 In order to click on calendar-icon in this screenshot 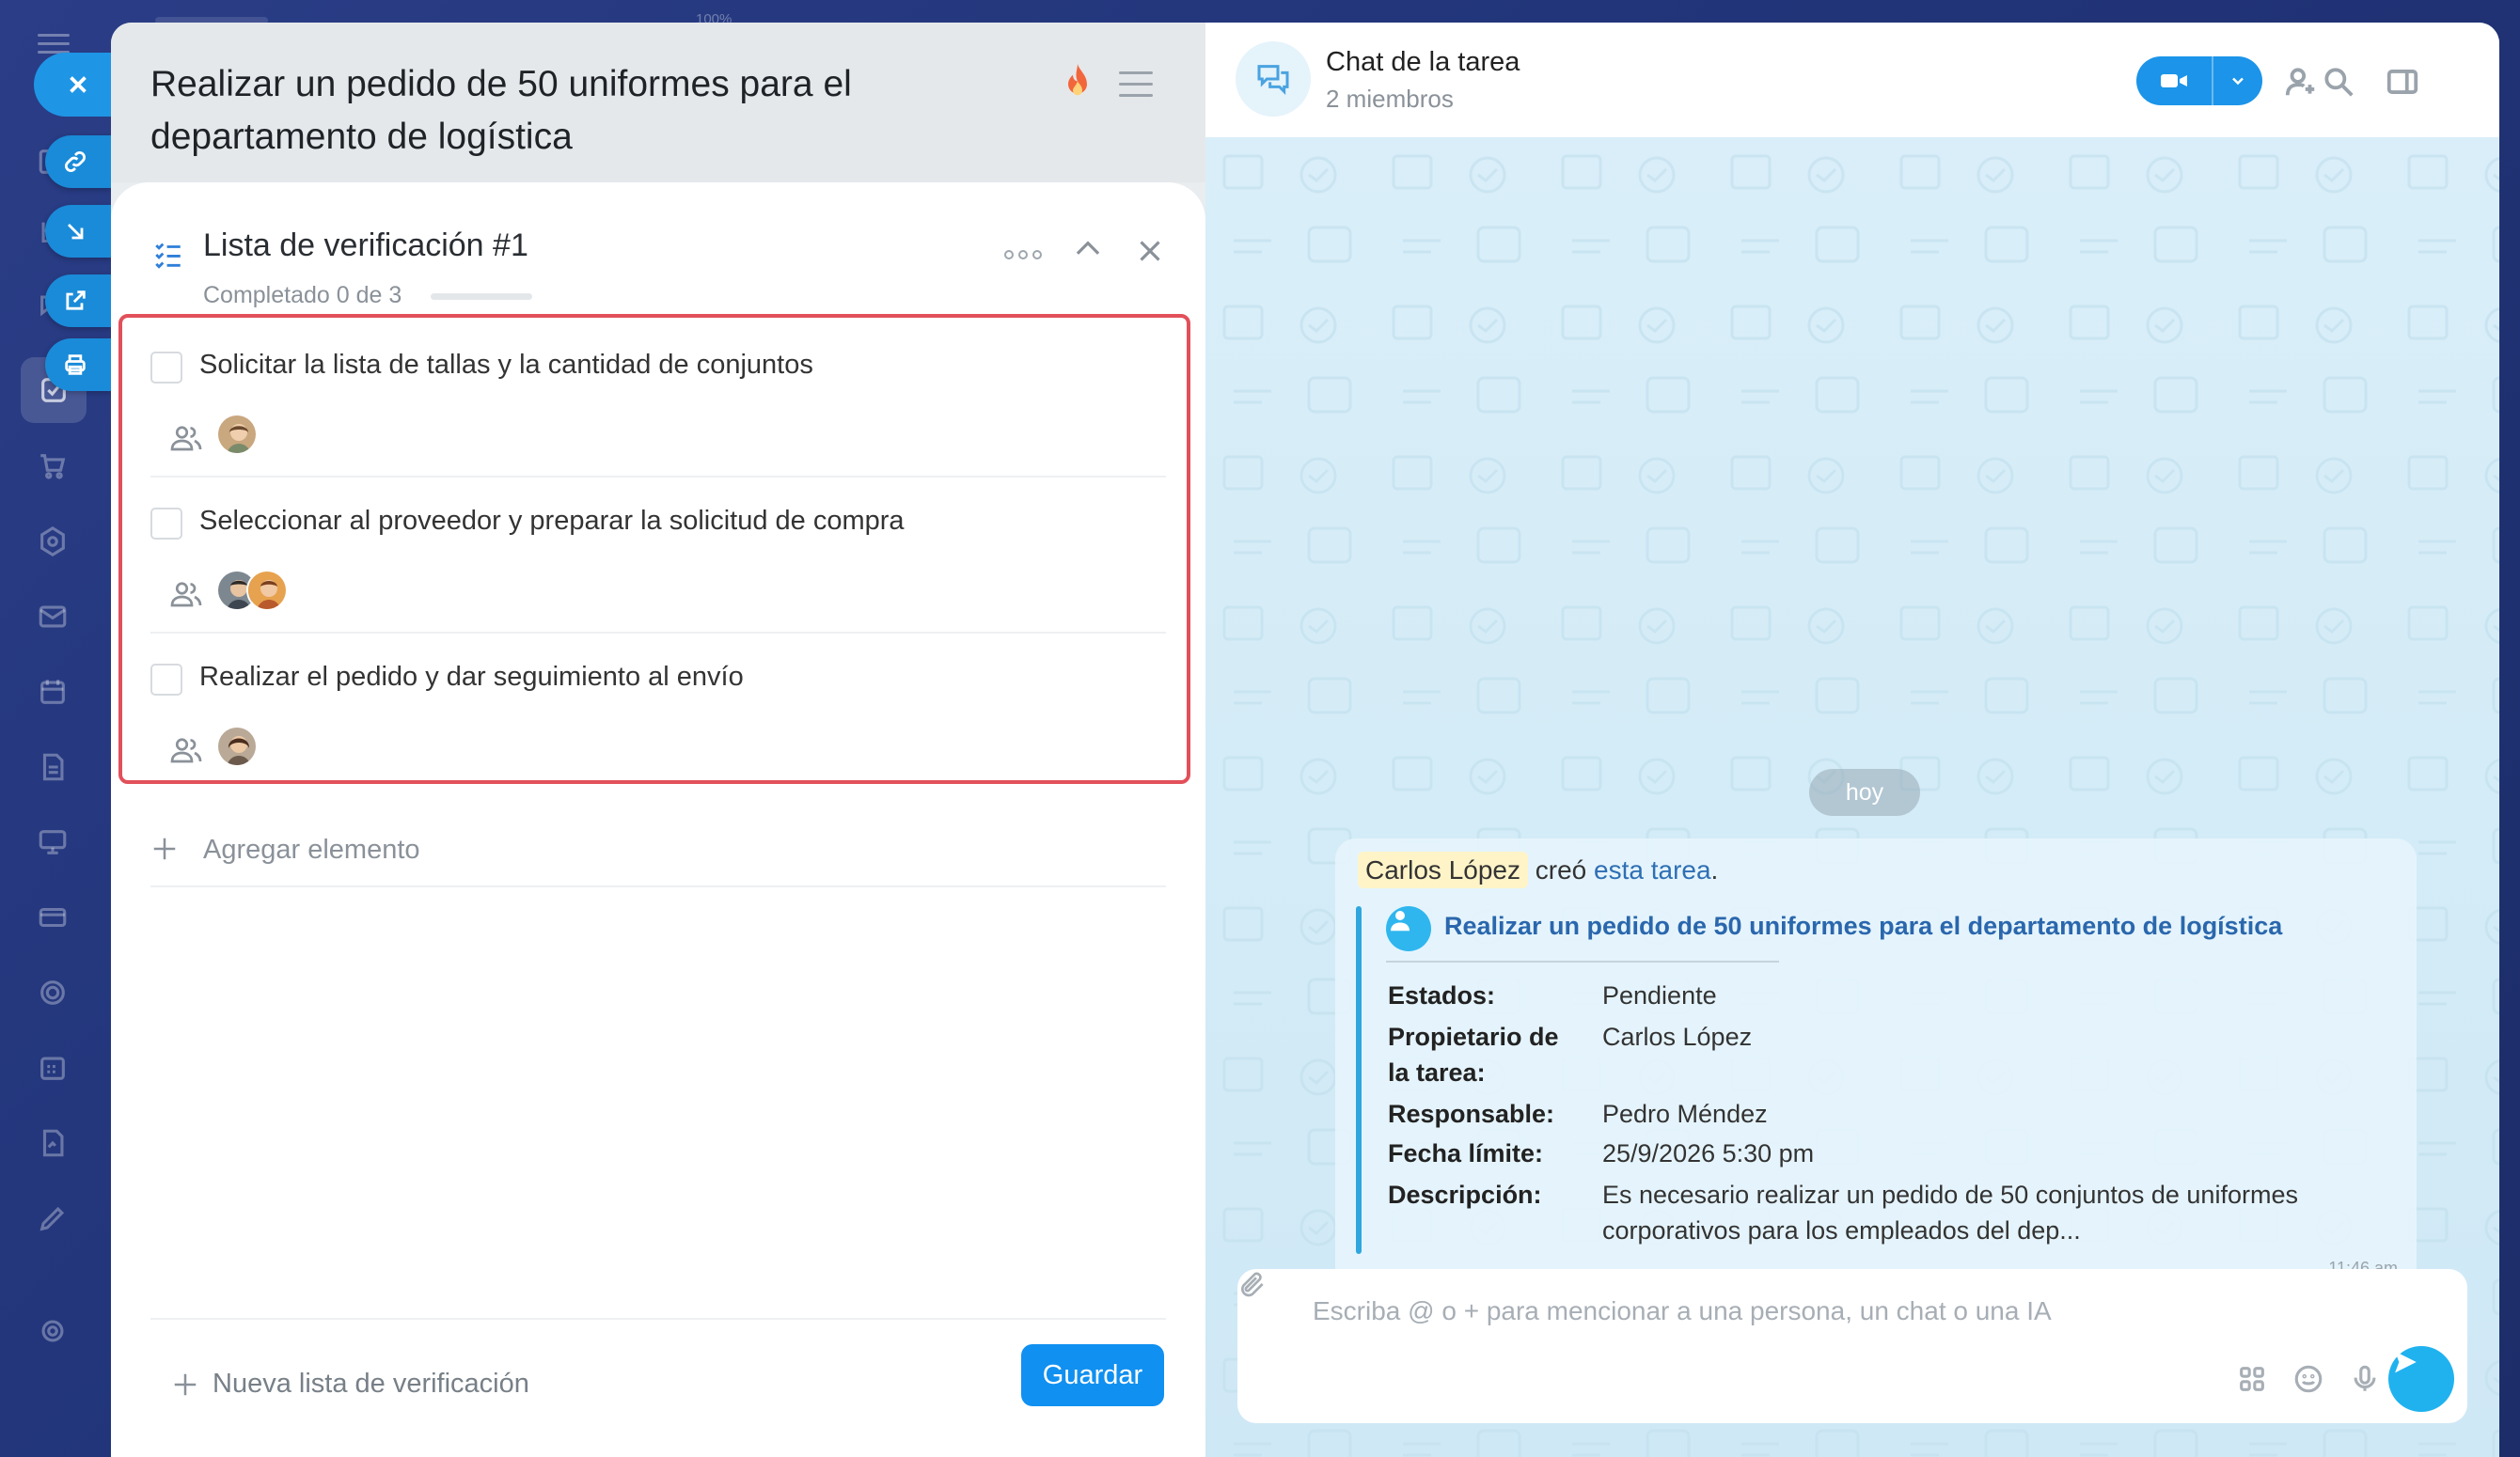, I will do `click(53, 692)`.